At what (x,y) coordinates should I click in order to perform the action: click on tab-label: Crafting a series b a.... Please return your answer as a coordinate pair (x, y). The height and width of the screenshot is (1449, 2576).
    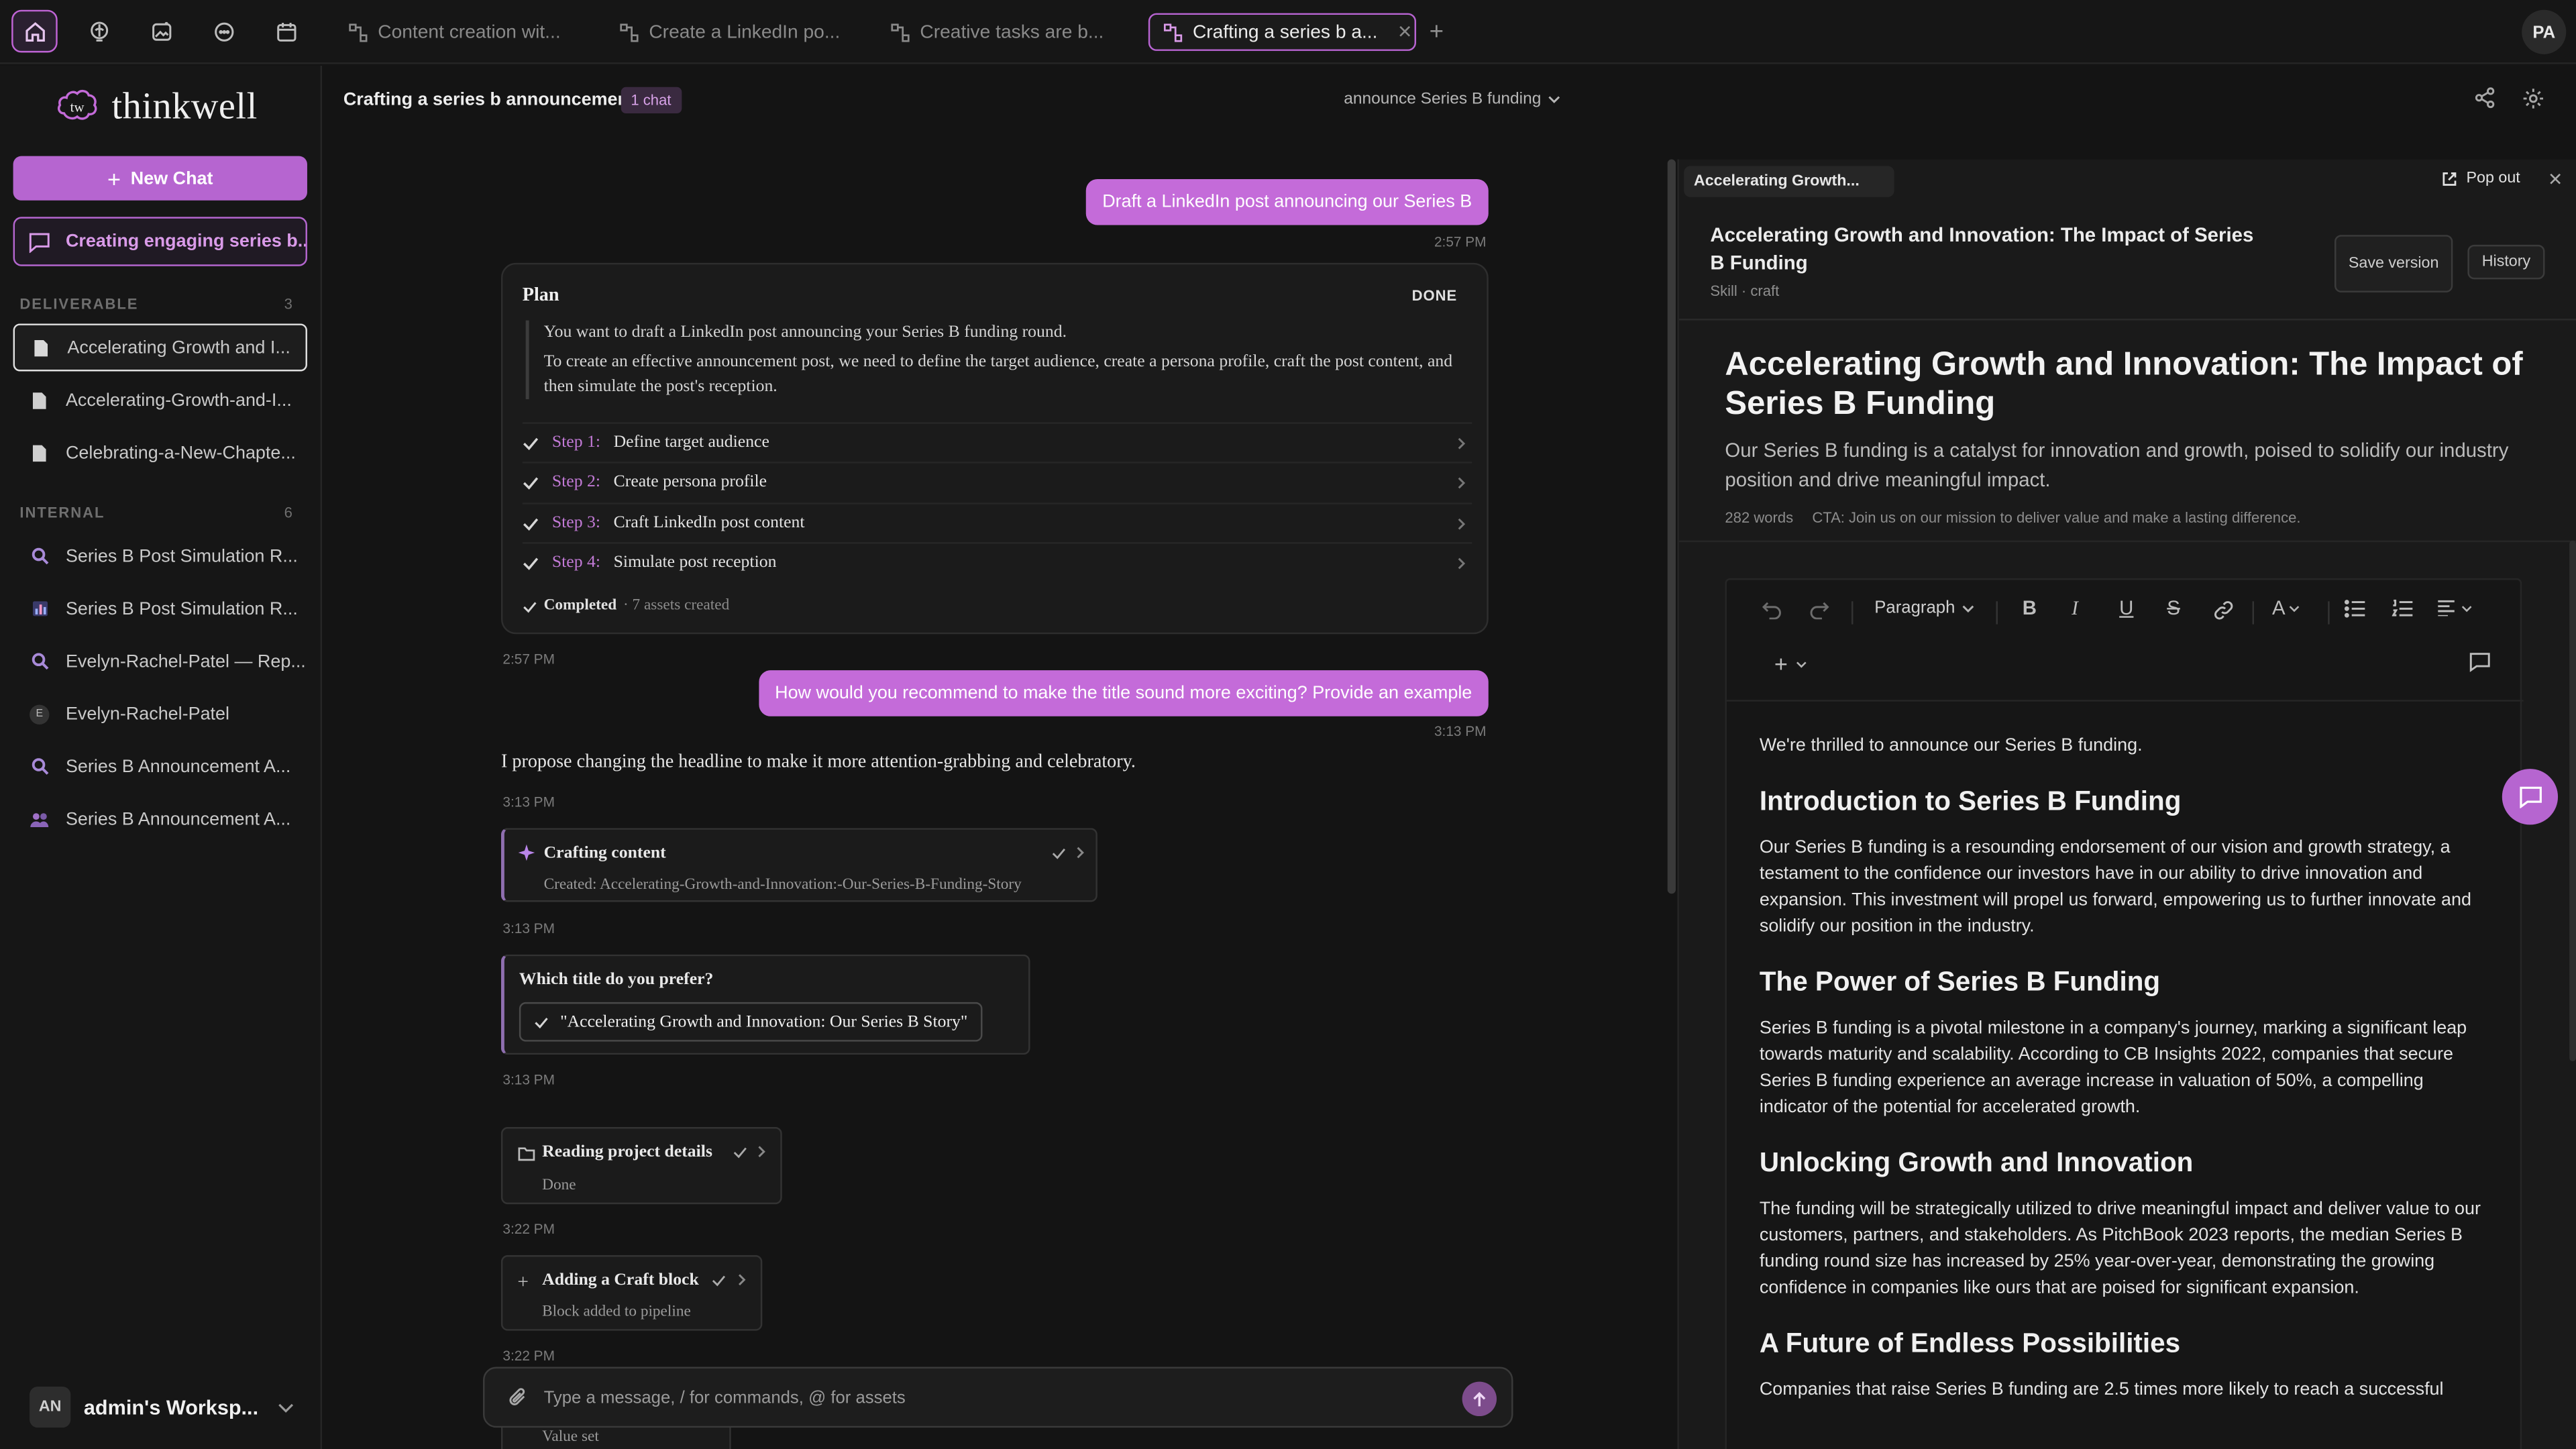
    Looking at the image, I should click on (1285, 32).